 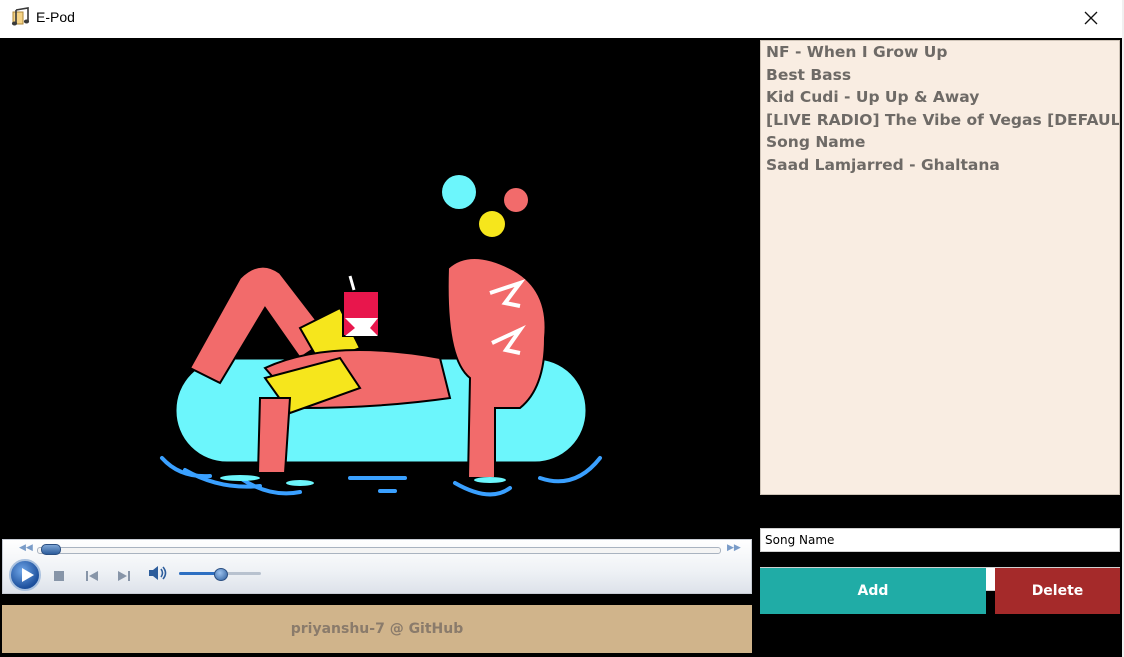 I want to click on music-notes-icon, so click(x=21, y=18).